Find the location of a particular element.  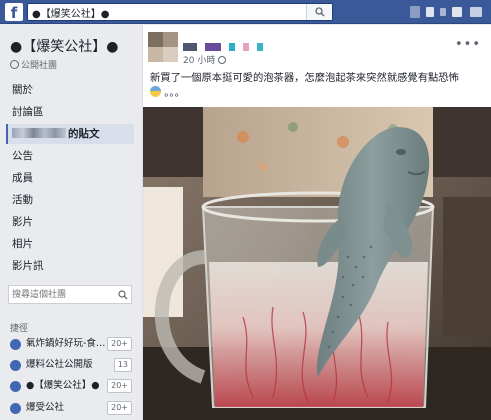

post-timestamp: 20 小時 is located at coordinates (205, 59).